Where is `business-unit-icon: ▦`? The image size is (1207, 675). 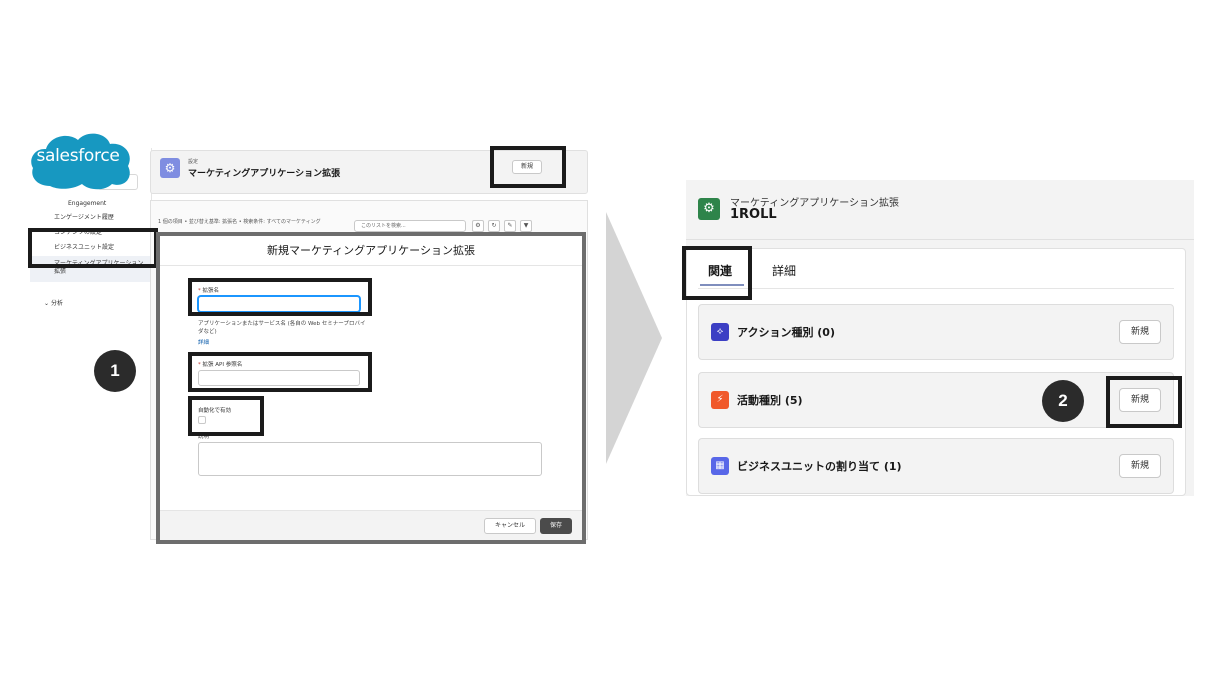
business-unit-icon: ▦ is located at coordinates (720, 466).